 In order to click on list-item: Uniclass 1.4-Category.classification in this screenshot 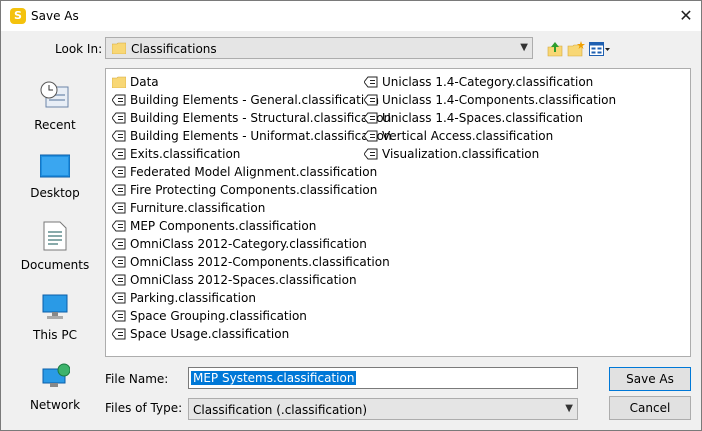, I will do `click(488, 82)`.